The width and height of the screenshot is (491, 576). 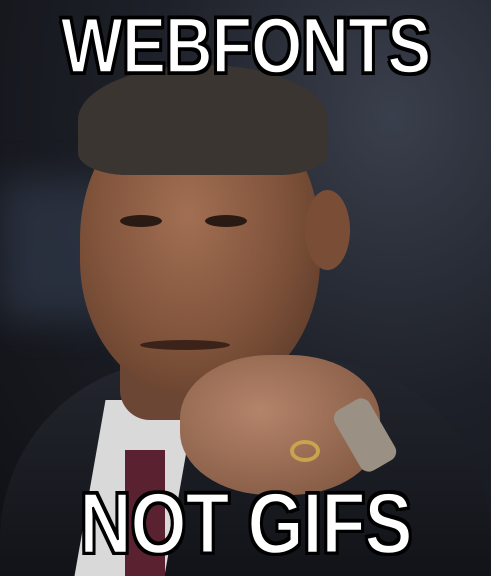 What do you see at coordinates (246, 524) in the screenshot?
I see `bottom-caption: NOT GIFS` at bounding box center [246, 524].